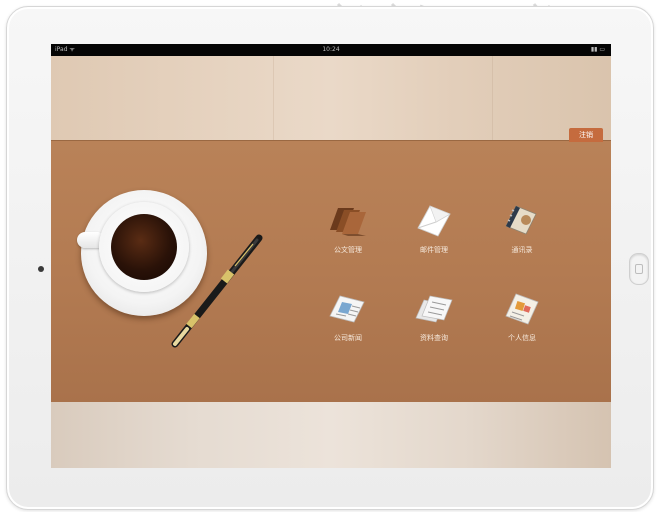  I want to click on app-label: 通讯录, so click(522, 250).